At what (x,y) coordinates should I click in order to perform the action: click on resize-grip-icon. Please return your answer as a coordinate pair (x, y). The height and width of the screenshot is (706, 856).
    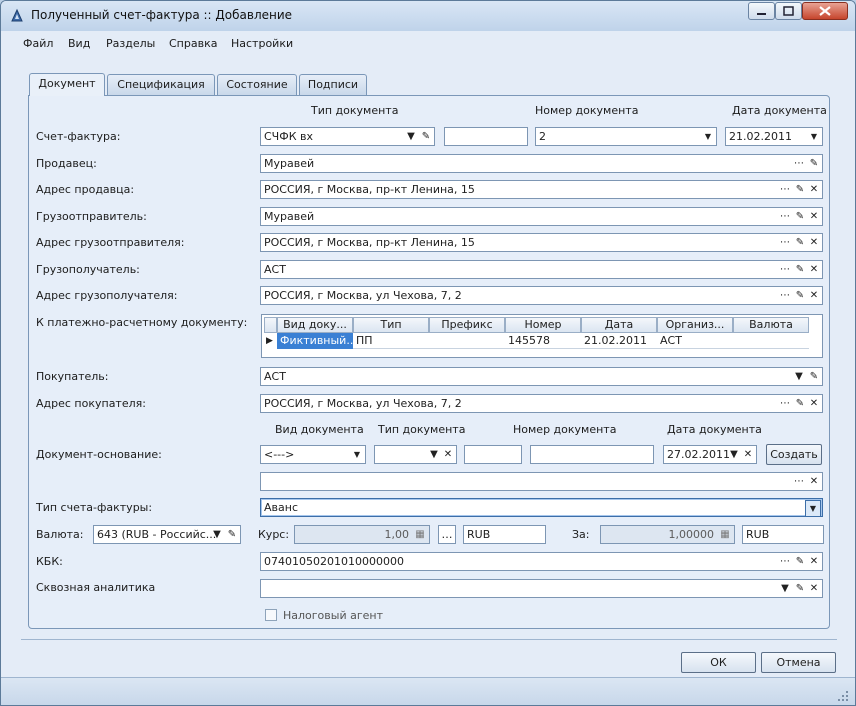
    Looking at the image, I should click on (843, 696).